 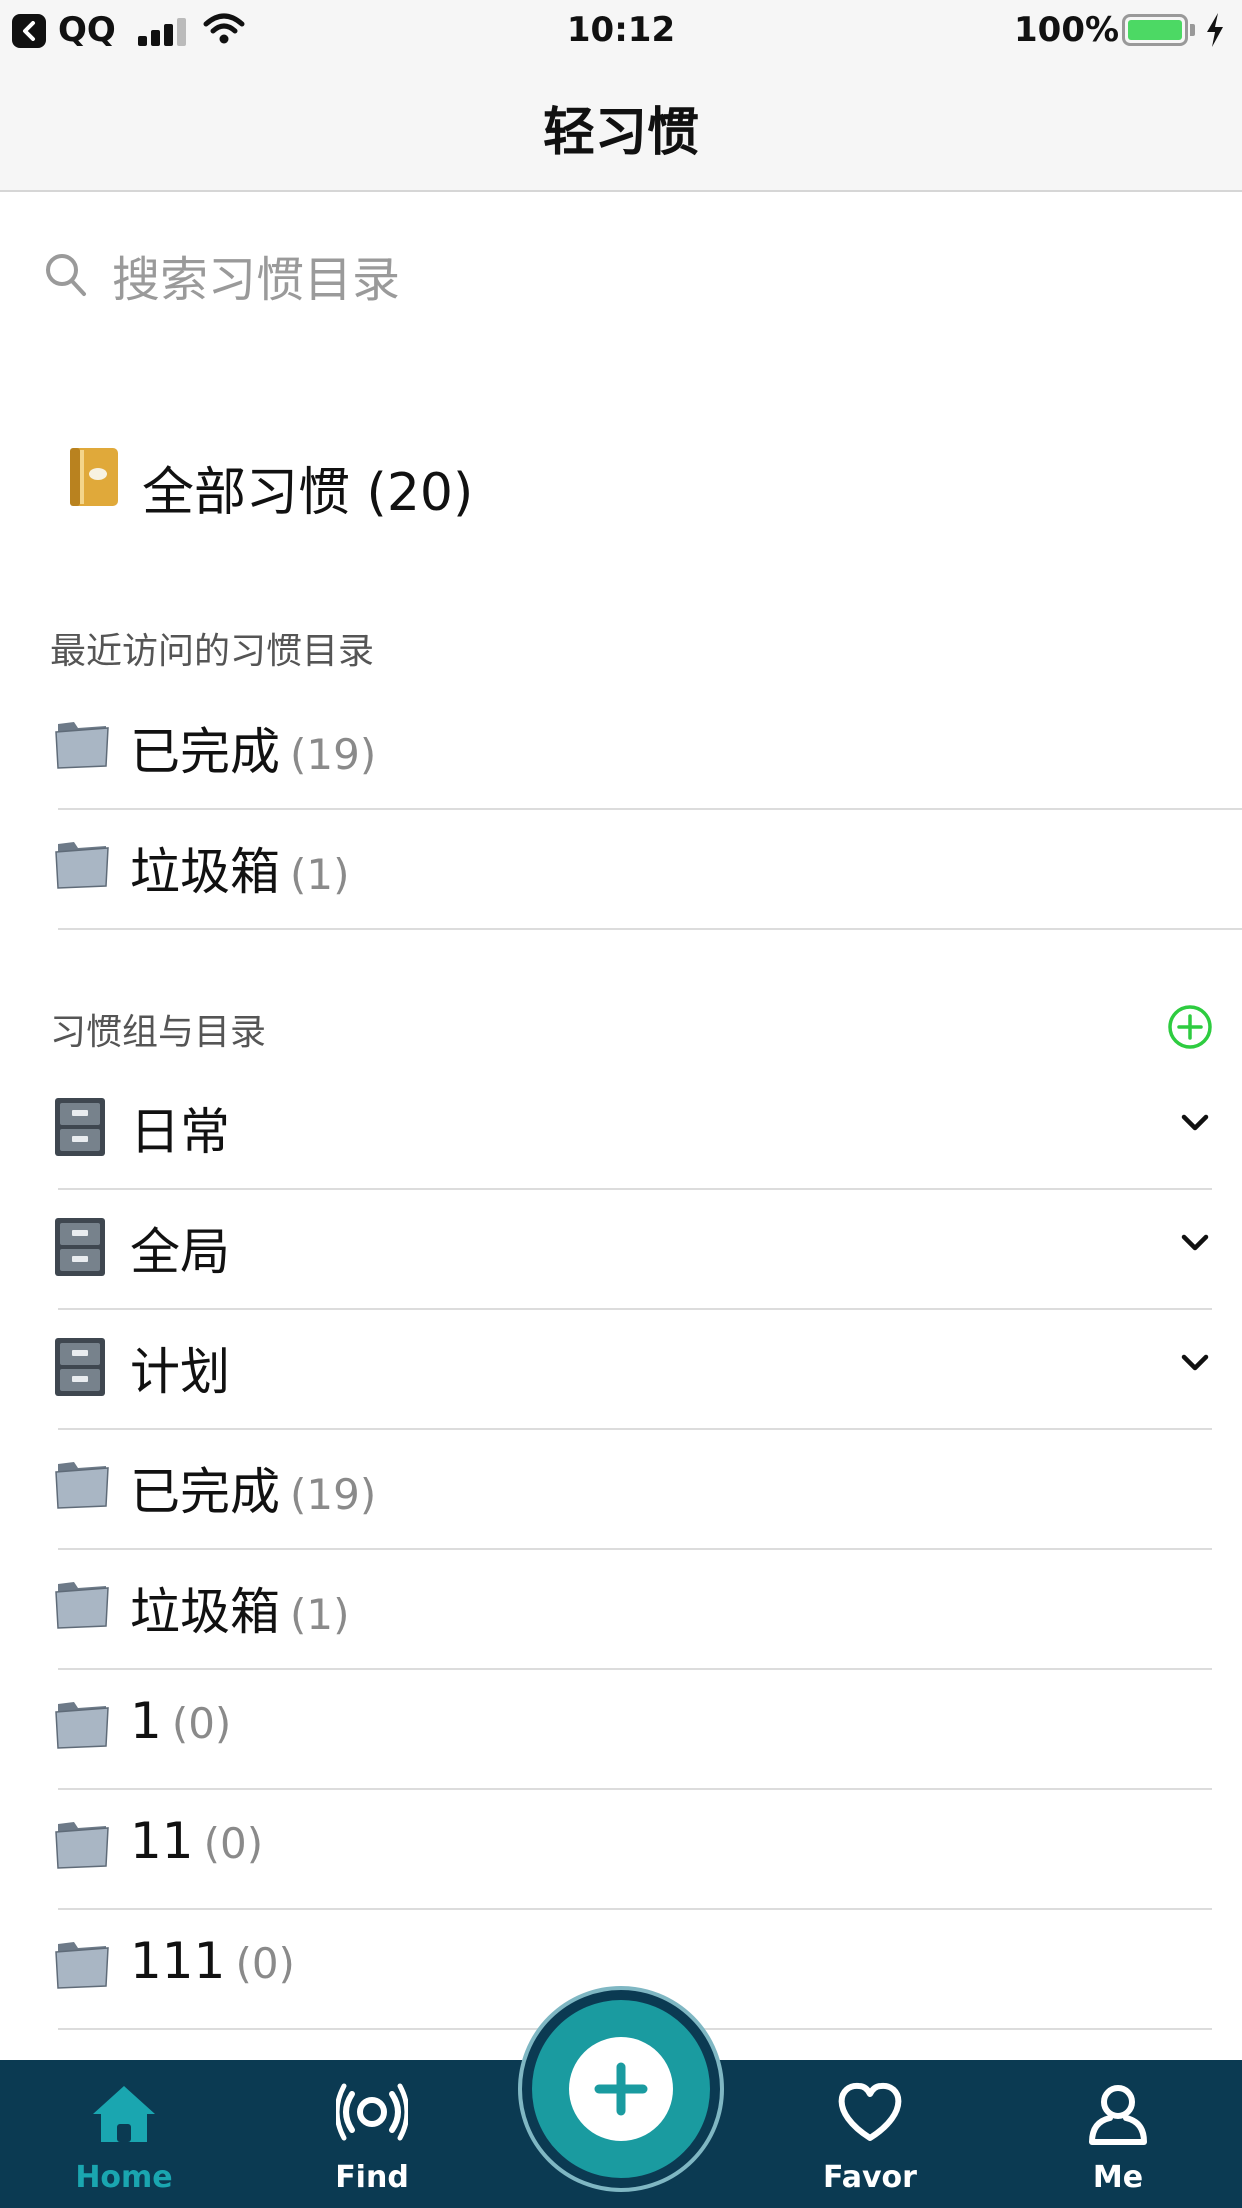 I want to click on status-bar: QQ 10:12 100%, so click(x=621, y=31).